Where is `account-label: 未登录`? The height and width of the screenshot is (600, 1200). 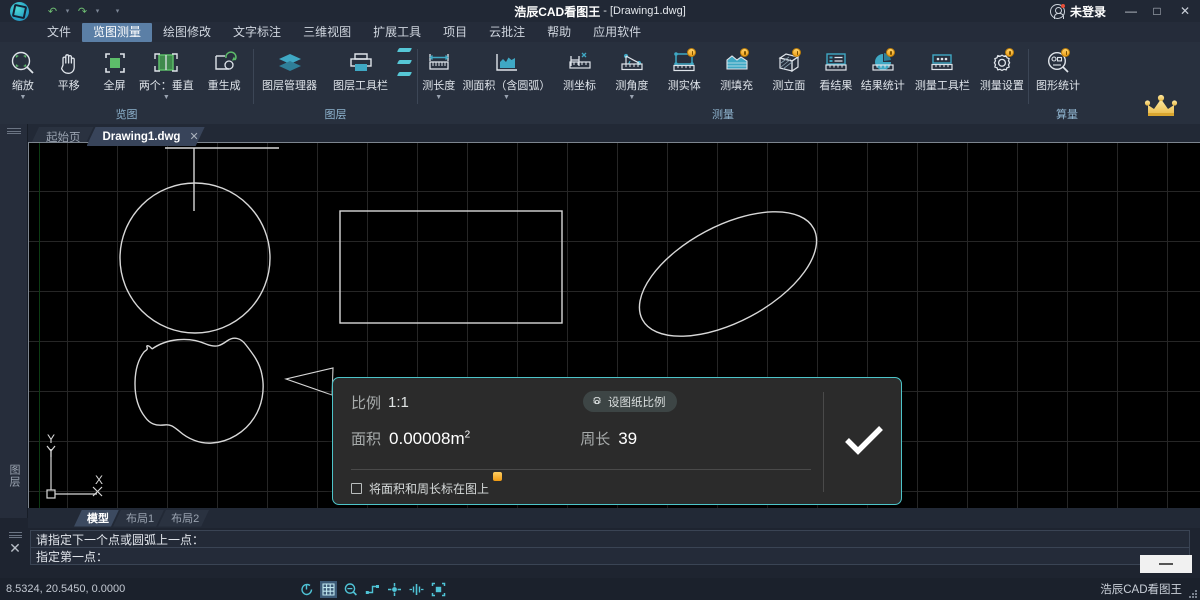
account-label: 未登录 is located at coordinates (1087, 11).